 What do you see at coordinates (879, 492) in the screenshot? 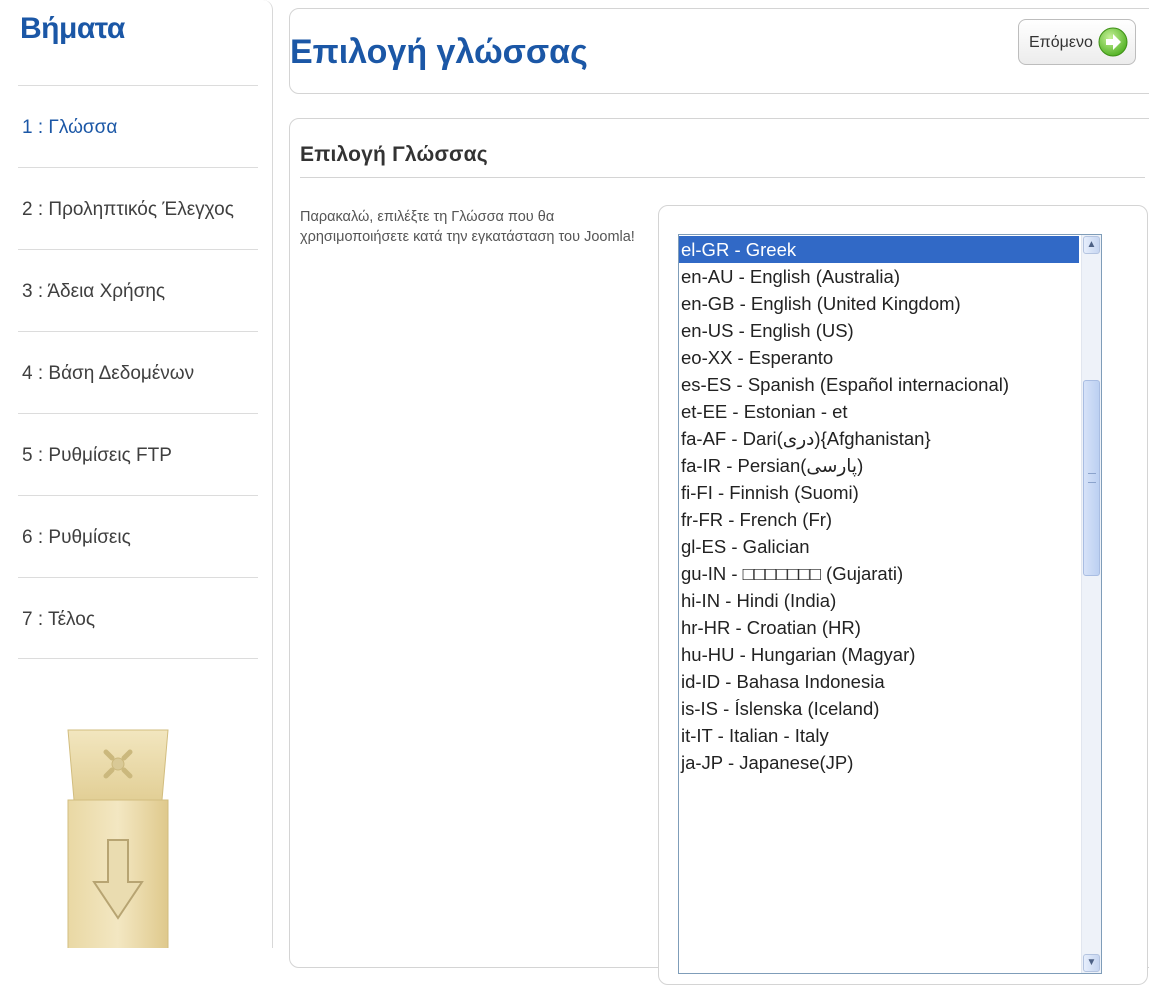
I see `language-option: fi-FI - Finnish (Suomi)` at bounding box center [879, 492].